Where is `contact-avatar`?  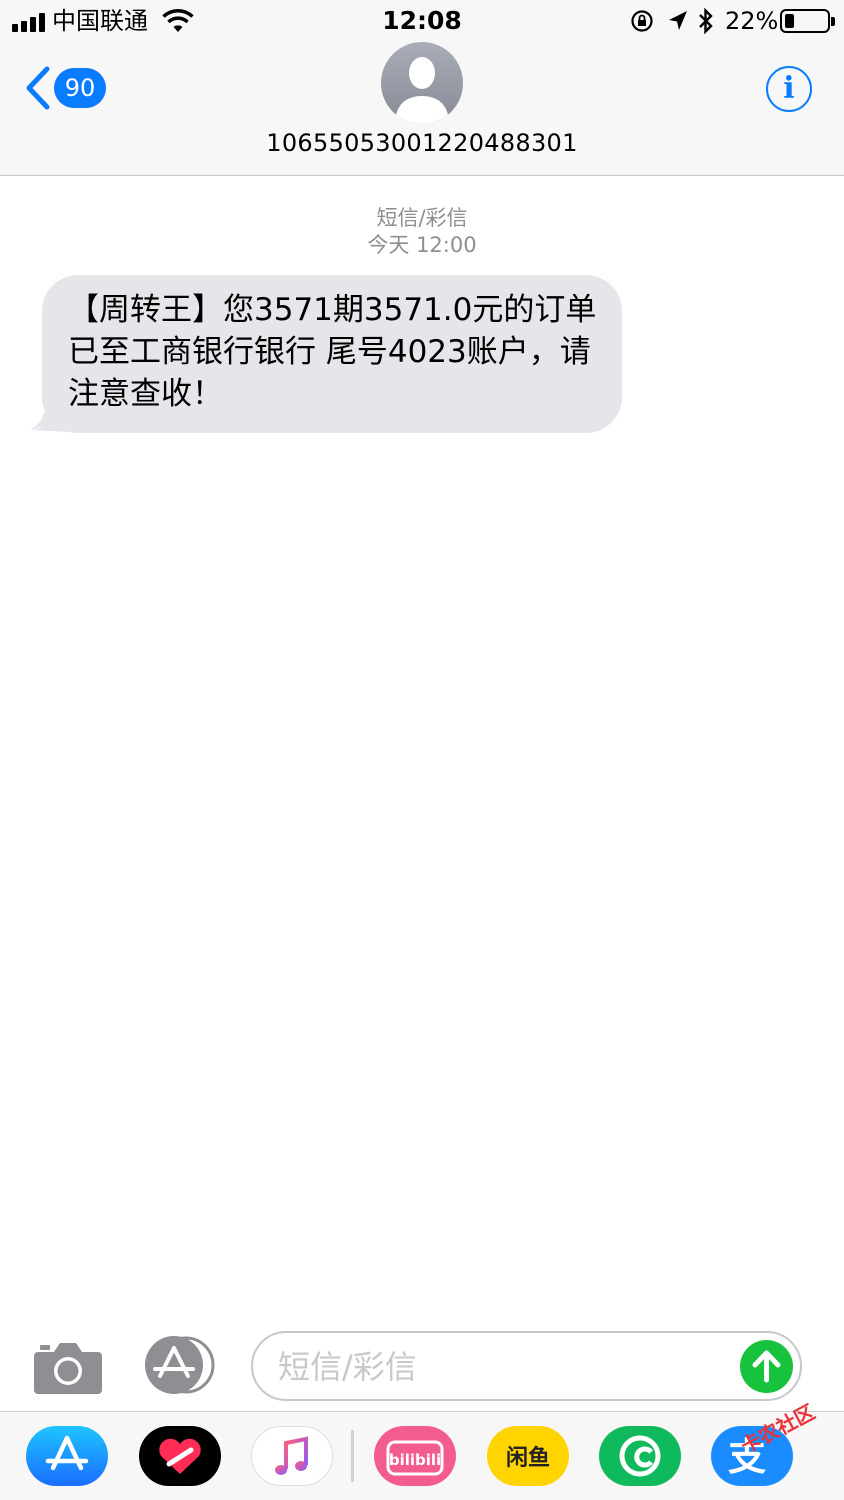
contact-avatar is located at coordinates (422, 83).